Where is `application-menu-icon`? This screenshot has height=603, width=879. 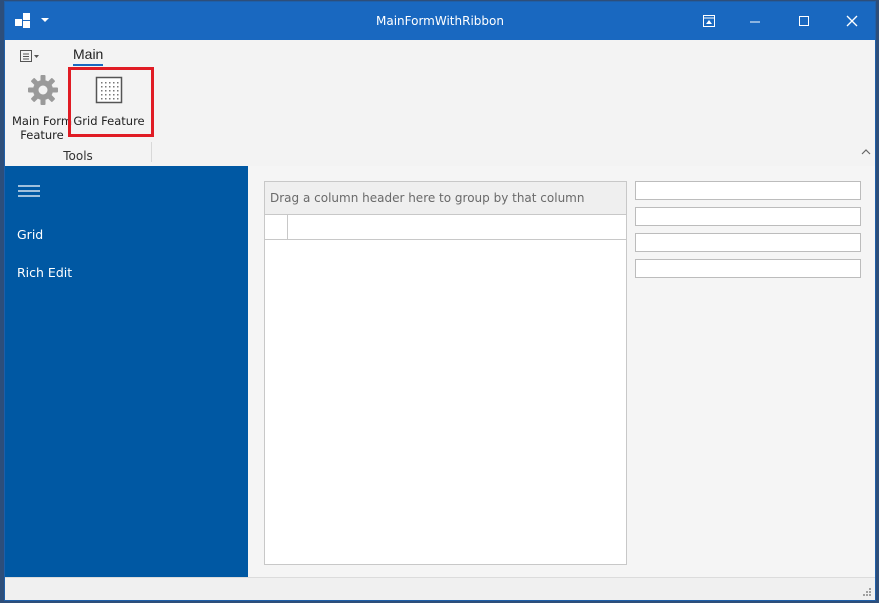 application-menu-icon is located at coordinates (31, 56).